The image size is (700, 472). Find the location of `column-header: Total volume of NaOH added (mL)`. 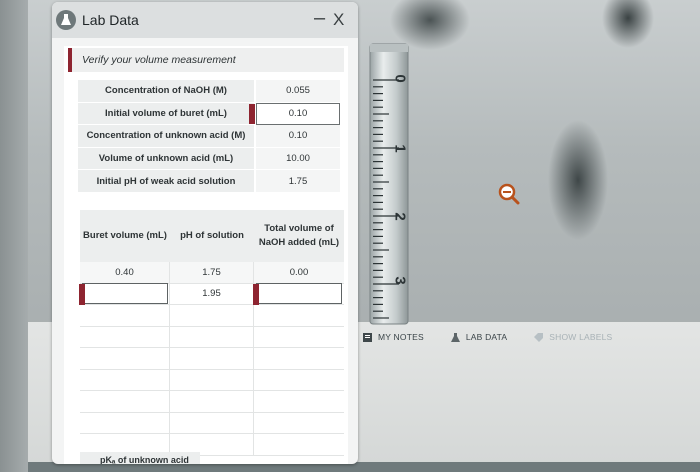

column-header: Total volume of NaOH added (mL) is located at coordinates (299, 235).